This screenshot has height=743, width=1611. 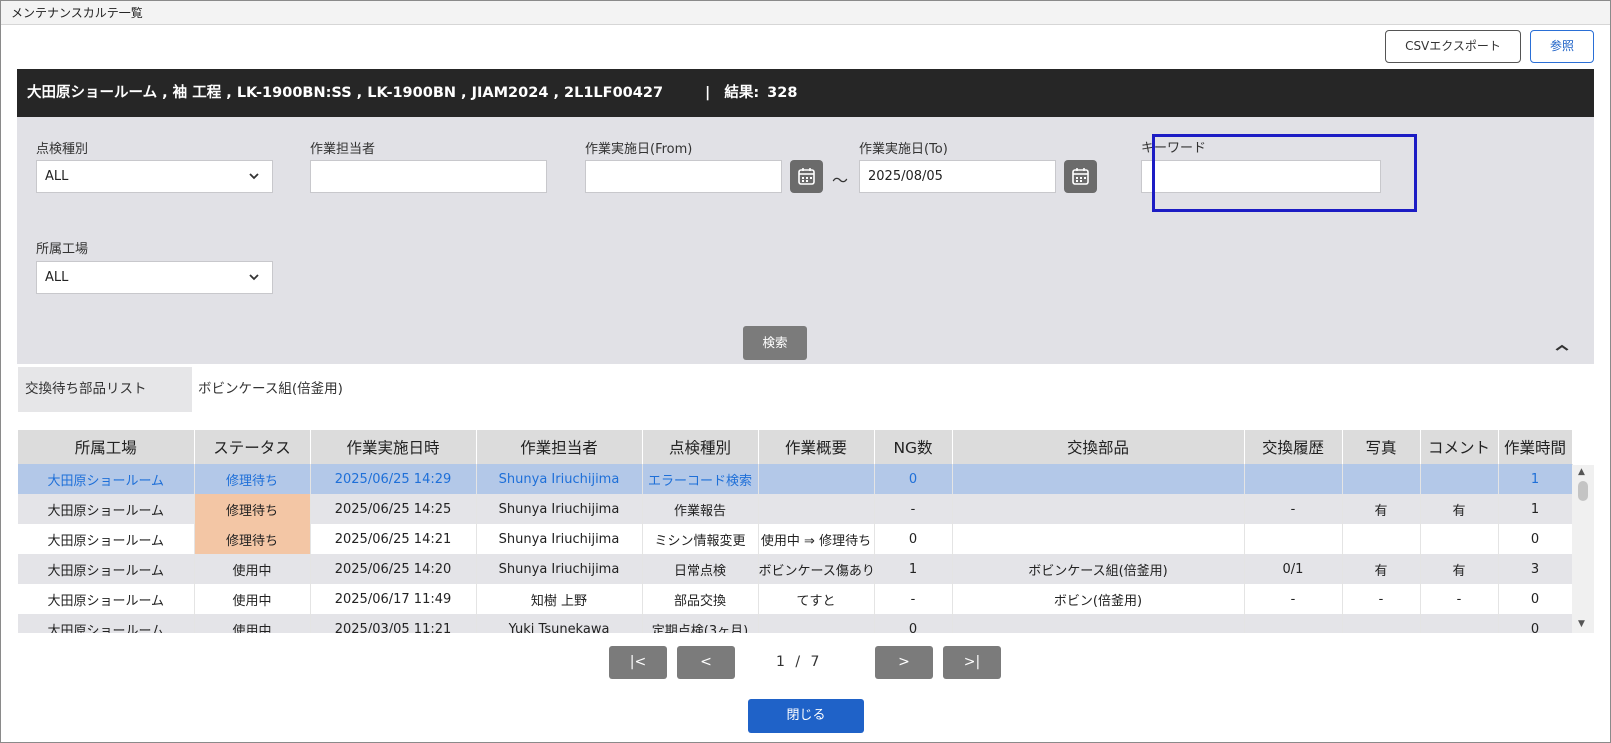 What do you see at coordinates (700, 599) in the screenshot?
I see `table-cell: 部品交換` at bounding box center [700, 599].